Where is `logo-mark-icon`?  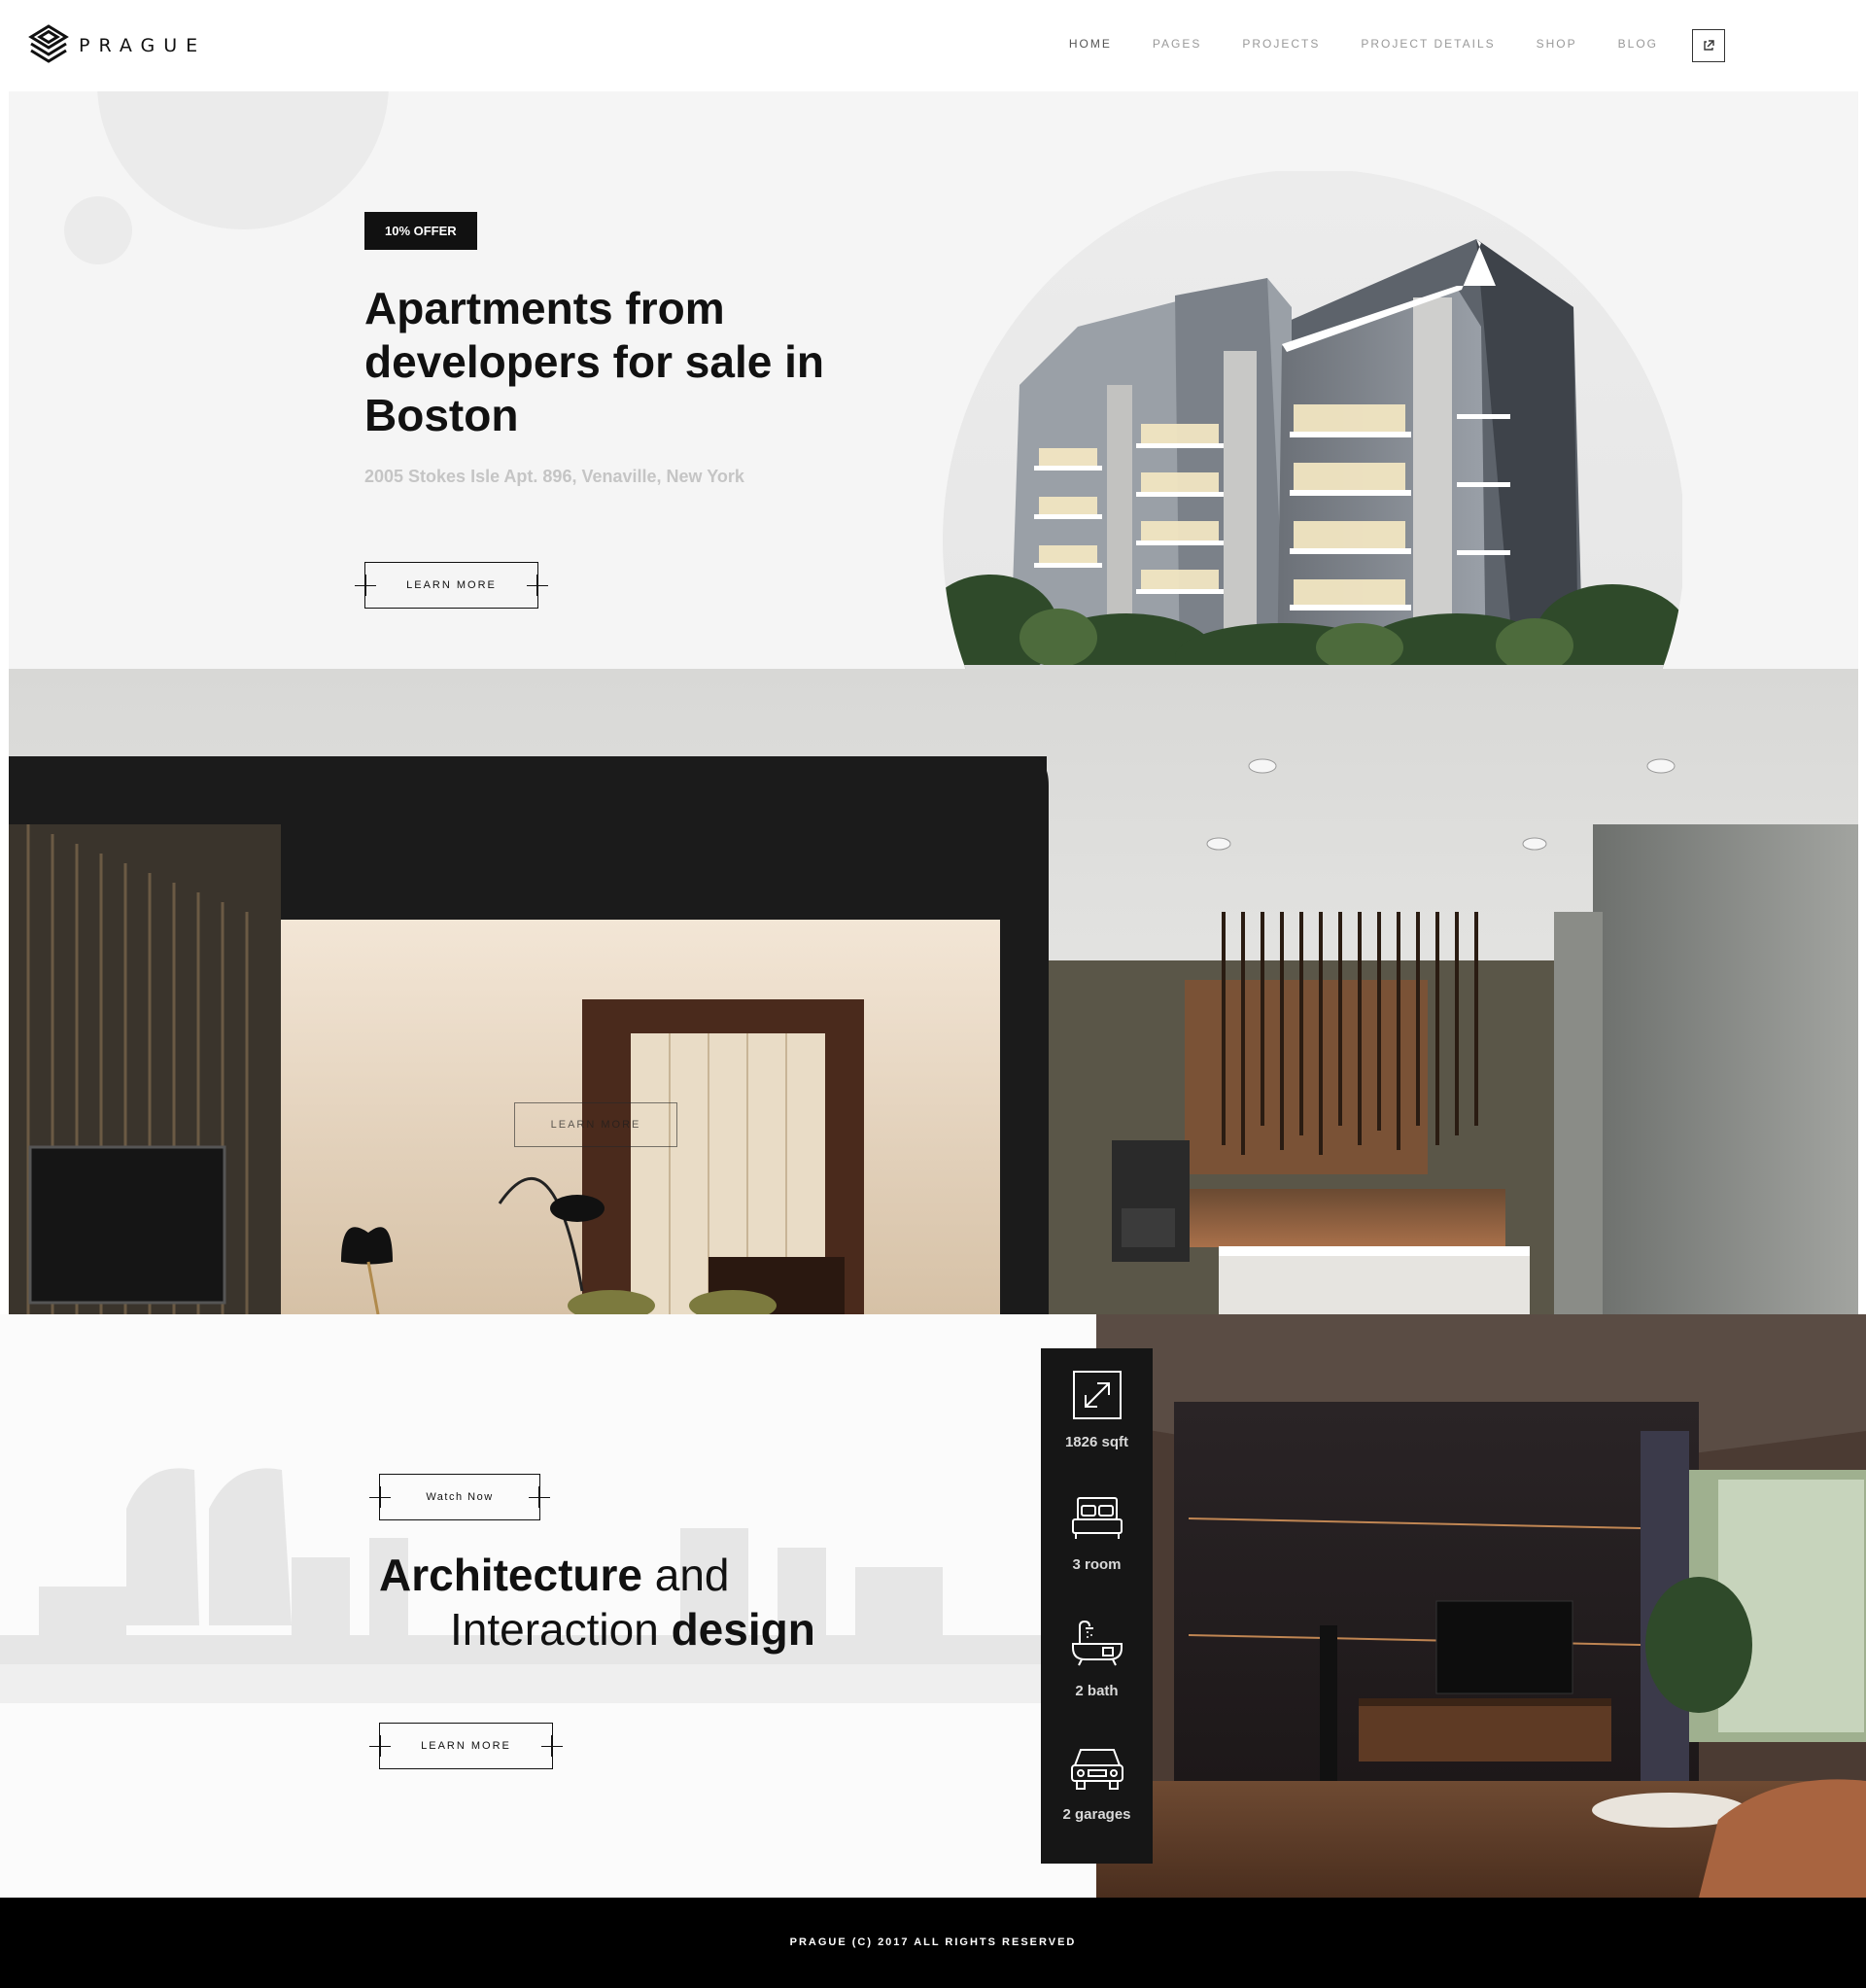 logo-mark-icon is located at coordinates (48, 44).